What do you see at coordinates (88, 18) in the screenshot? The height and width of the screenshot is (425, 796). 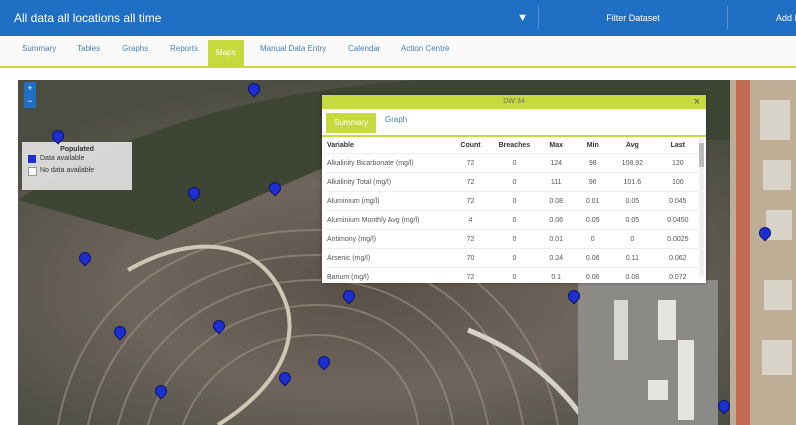 I see `dataset-label: All data all locations all time` at bounding box center [88, 18].